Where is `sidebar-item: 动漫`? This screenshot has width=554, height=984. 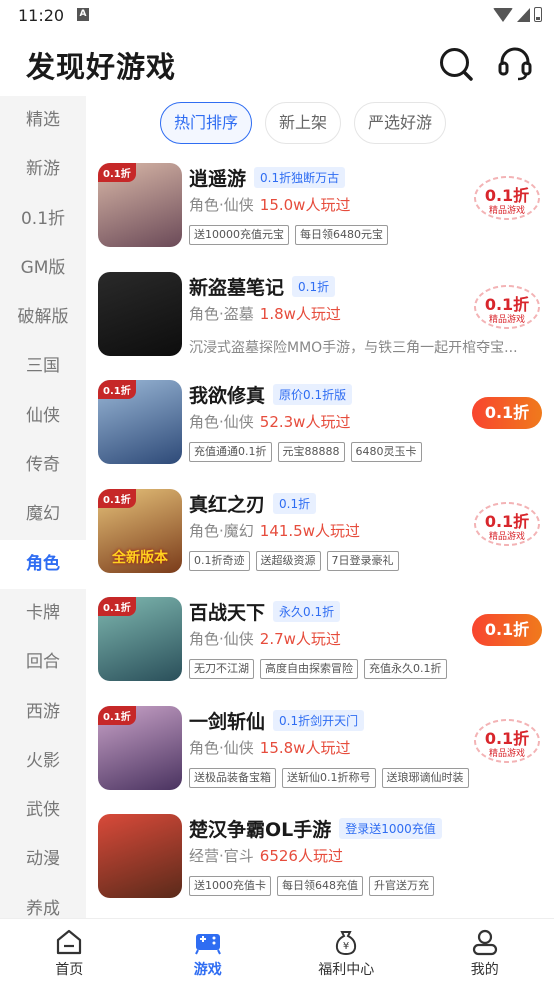 sidebar-item: 动漫 is located at coordinates (43, 859).